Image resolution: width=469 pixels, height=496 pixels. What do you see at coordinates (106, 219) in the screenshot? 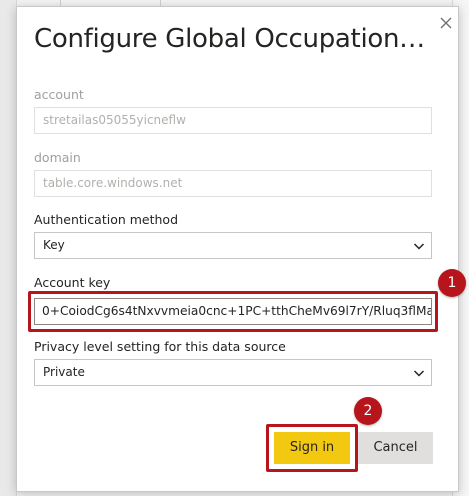
I see `auth-method-label: Authentication method` at bounding box center [106, 219].